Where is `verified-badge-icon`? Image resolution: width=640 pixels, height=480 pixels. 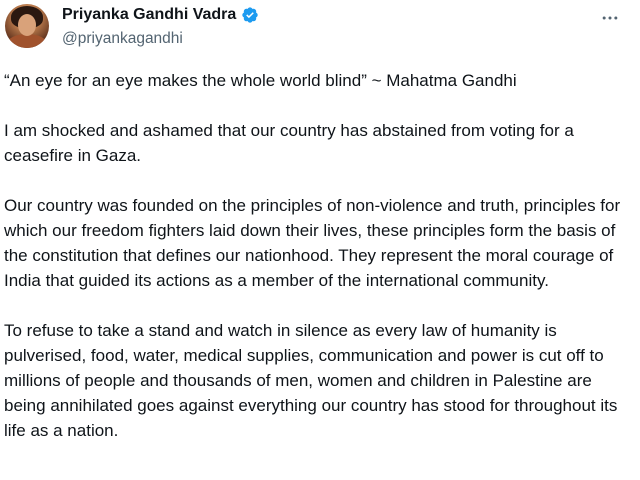 verified-badge-icon is located at coordinates (250, 15).